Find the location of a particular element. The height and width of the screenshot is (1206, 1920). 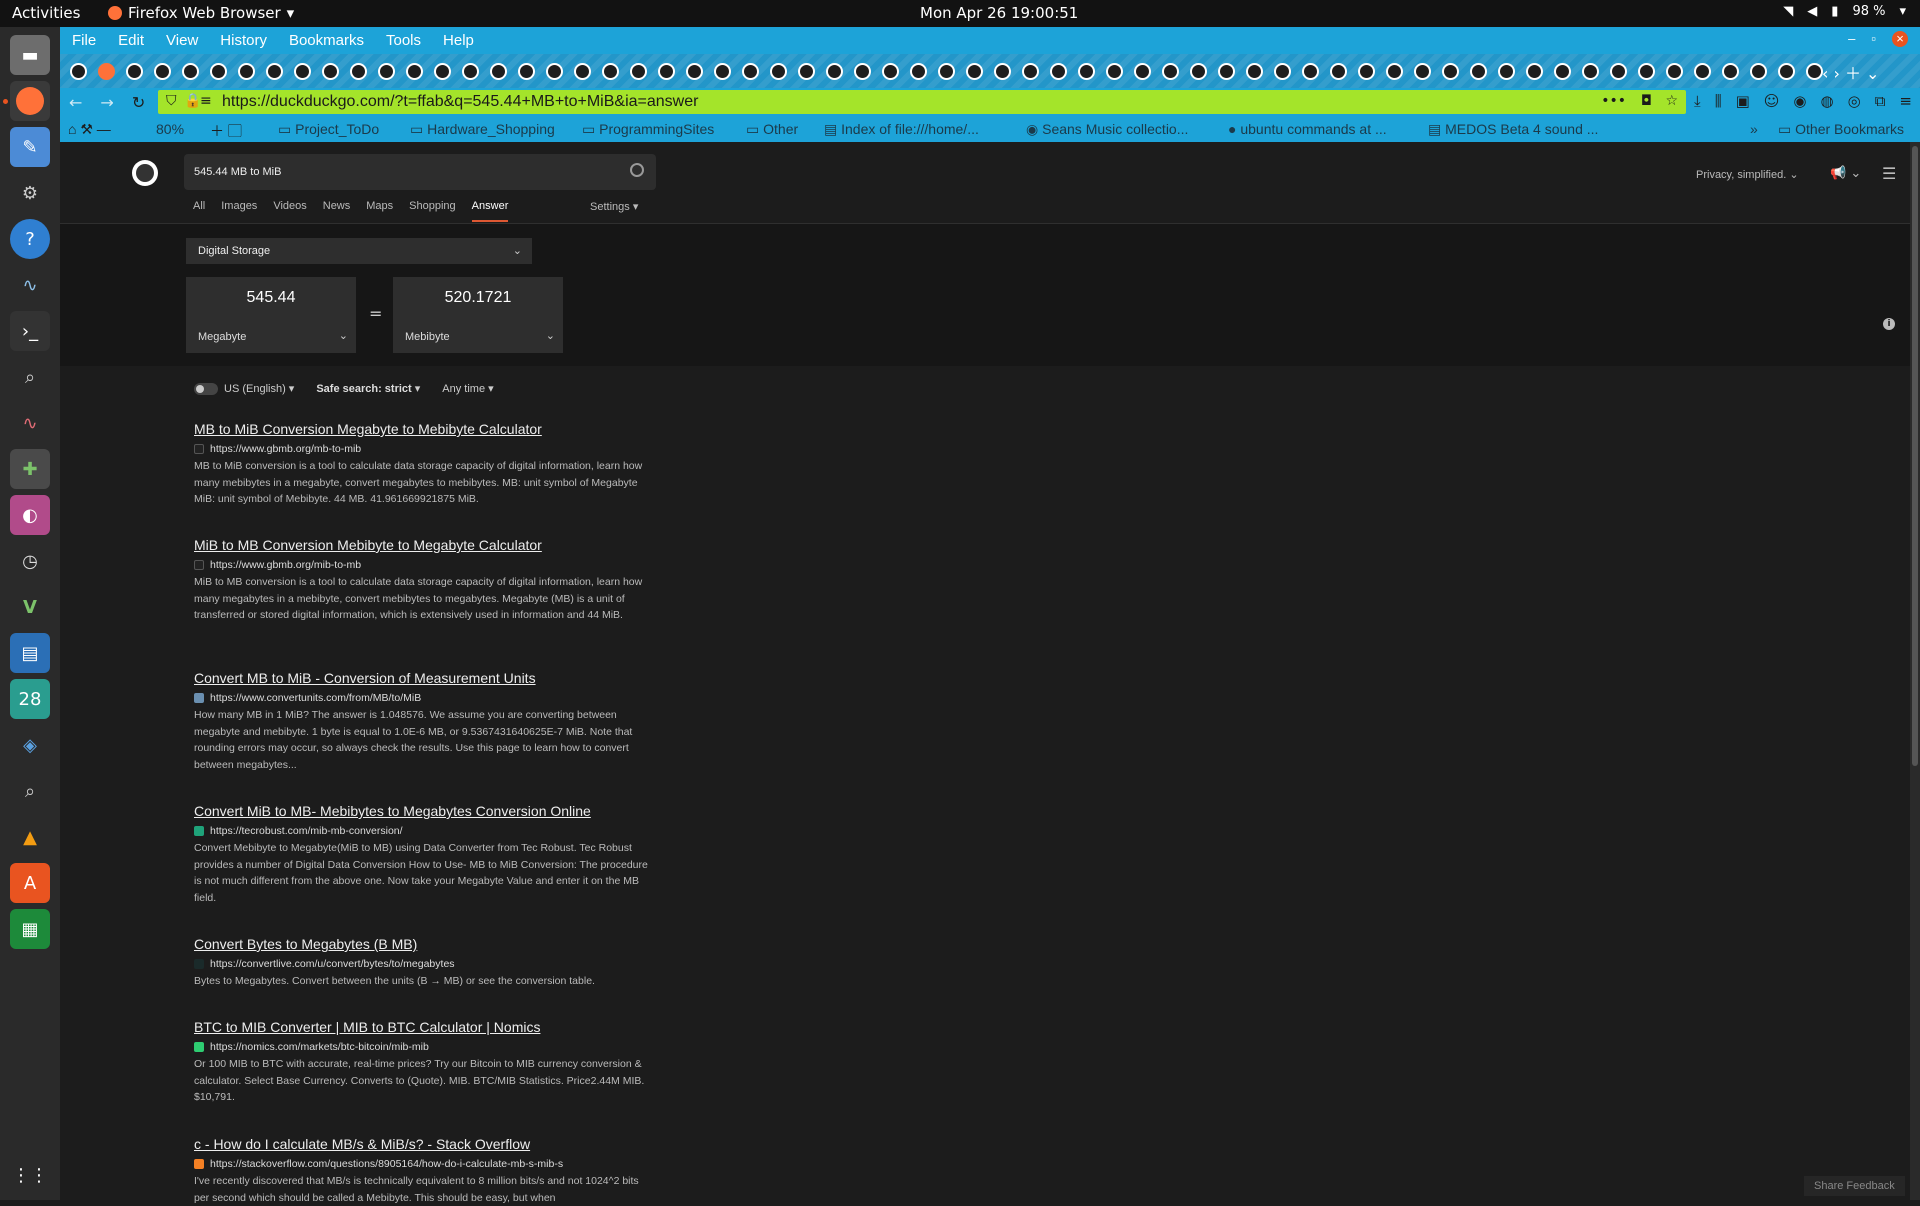

tab-videos: Videos is located at coordinates (289, 211).